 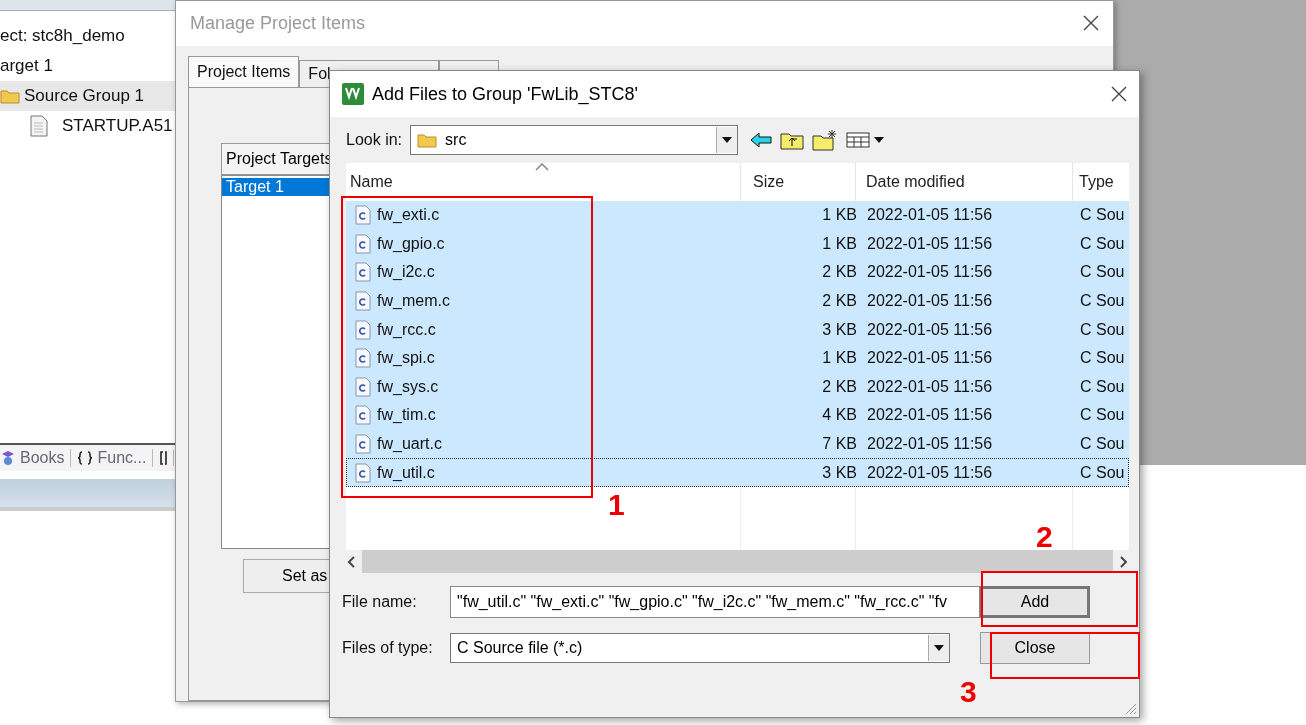 What do you see at coordinates (616, 505) in the screenshot?
I see `step-number: 1` at bounding box center [616, 505].